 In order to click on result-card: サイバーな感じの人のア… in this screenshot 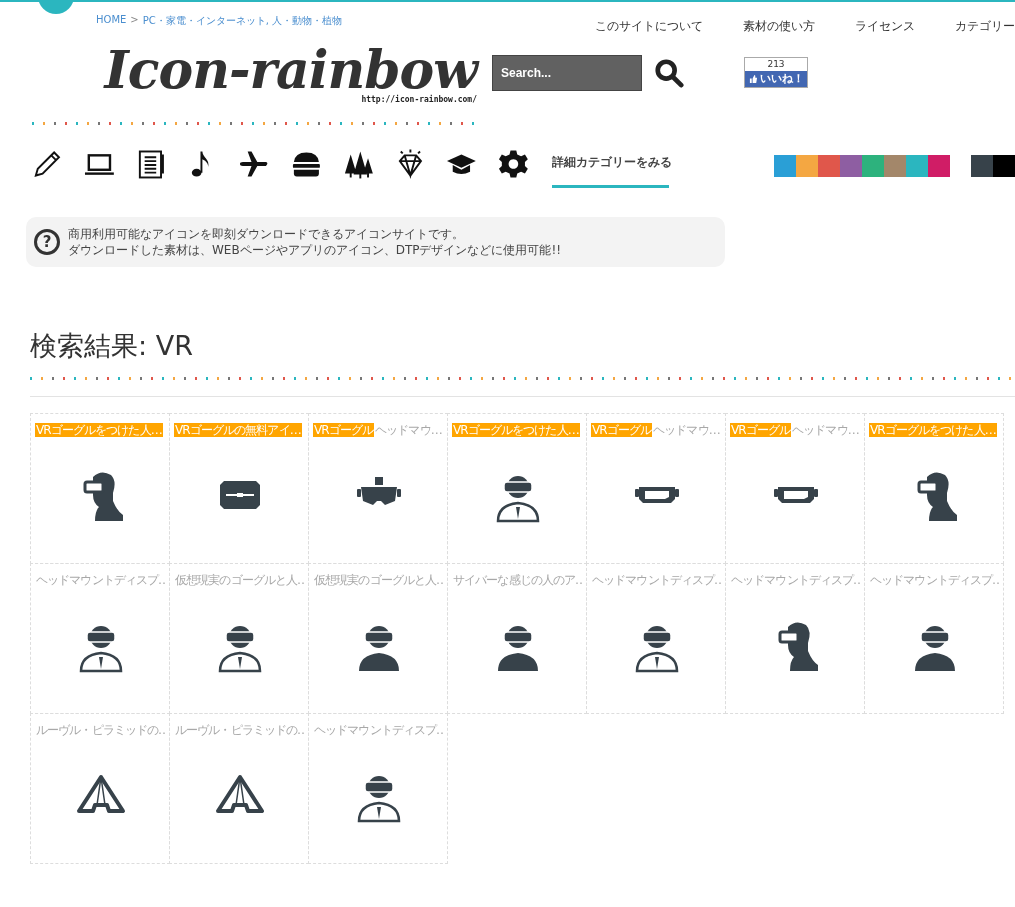, I will do `click(517, 638)`.